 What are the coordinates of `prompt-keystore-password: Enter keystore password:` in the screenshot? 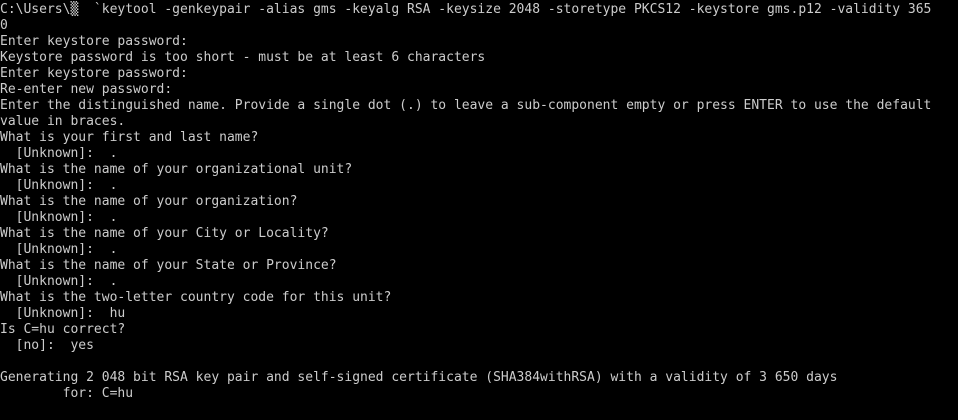 It's located at (94, 41).